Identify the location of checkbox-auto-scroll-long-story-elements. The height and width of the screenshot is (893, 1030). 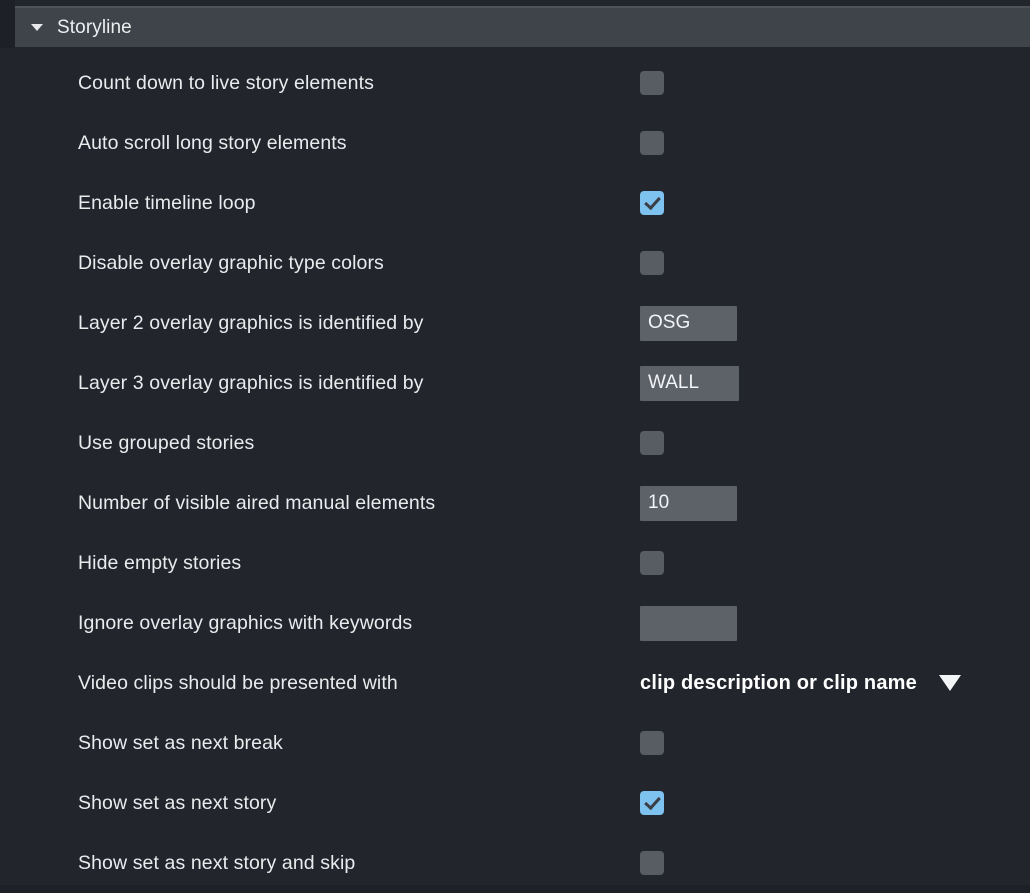
(652, 143).